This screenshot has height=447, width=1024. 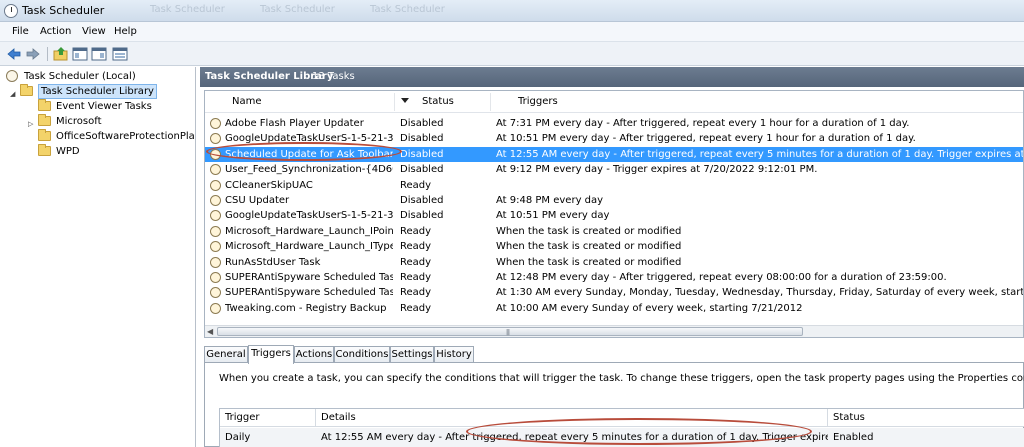 What do you see at coordinates (362, 354) in the screenshot?
I see `tab-conditions: Conditions` at bounding box center [362, 354].